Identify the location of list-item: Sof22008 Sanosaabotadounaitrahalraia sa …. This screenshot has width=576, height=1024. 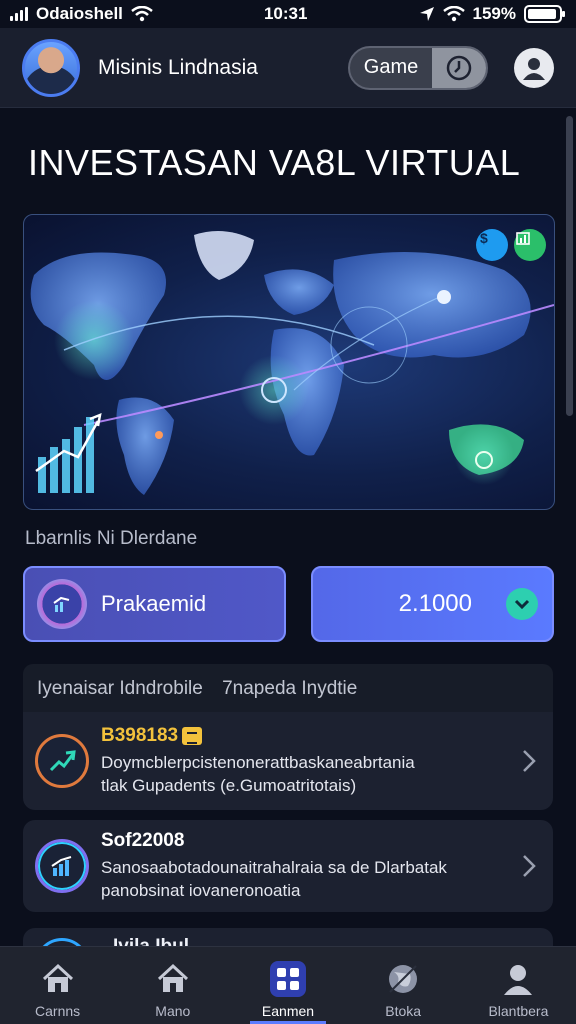
(288, 866).